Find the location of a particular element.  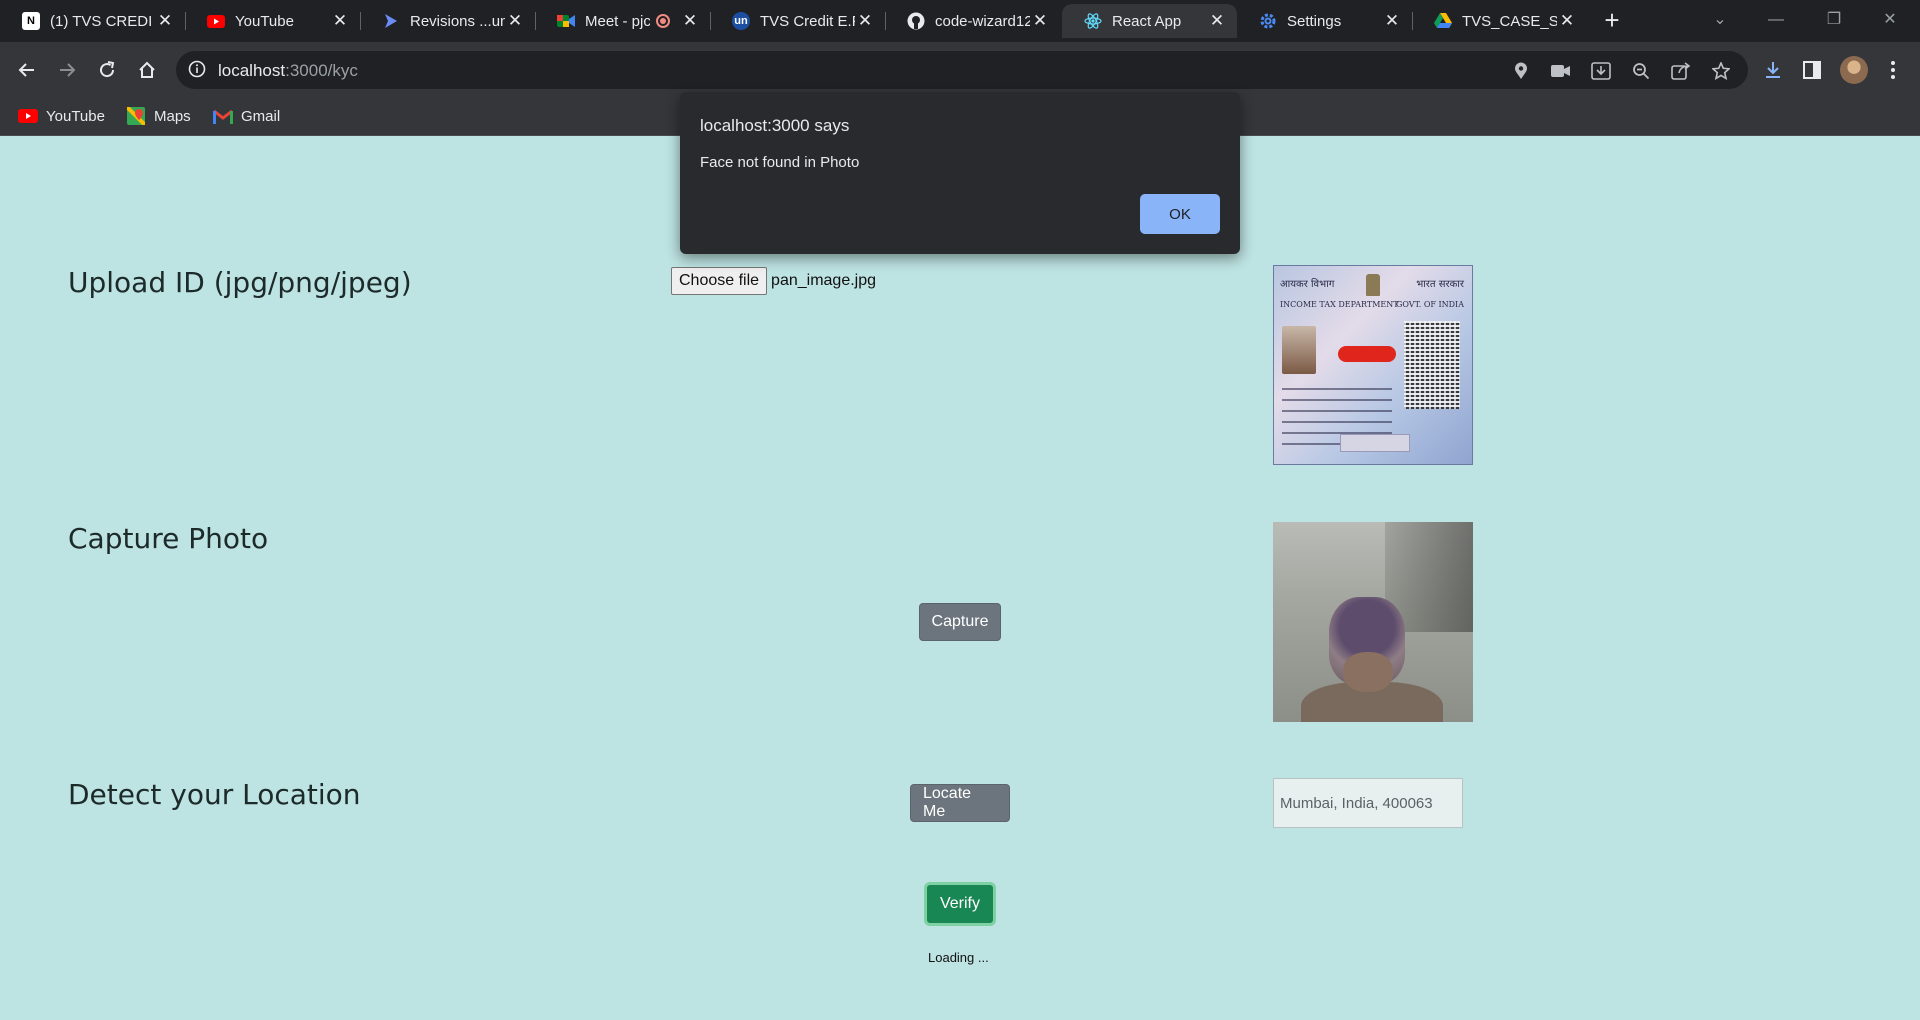

profile-avatar is located at coordinates (1854, 70).